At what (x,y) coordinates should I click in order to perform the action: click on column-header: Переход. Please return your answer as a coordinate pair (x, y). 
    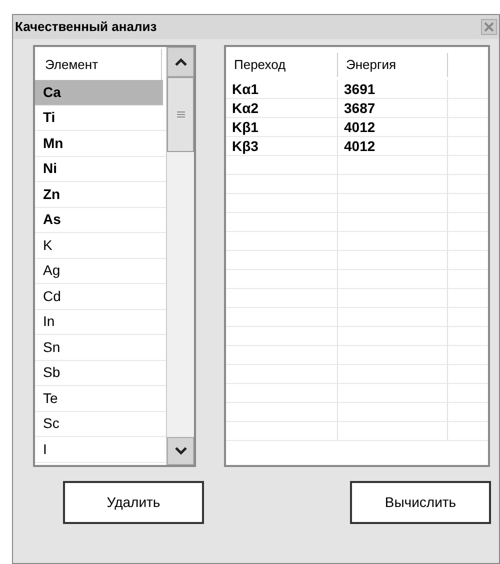
    Looking at the image, I should click on (282, 64).